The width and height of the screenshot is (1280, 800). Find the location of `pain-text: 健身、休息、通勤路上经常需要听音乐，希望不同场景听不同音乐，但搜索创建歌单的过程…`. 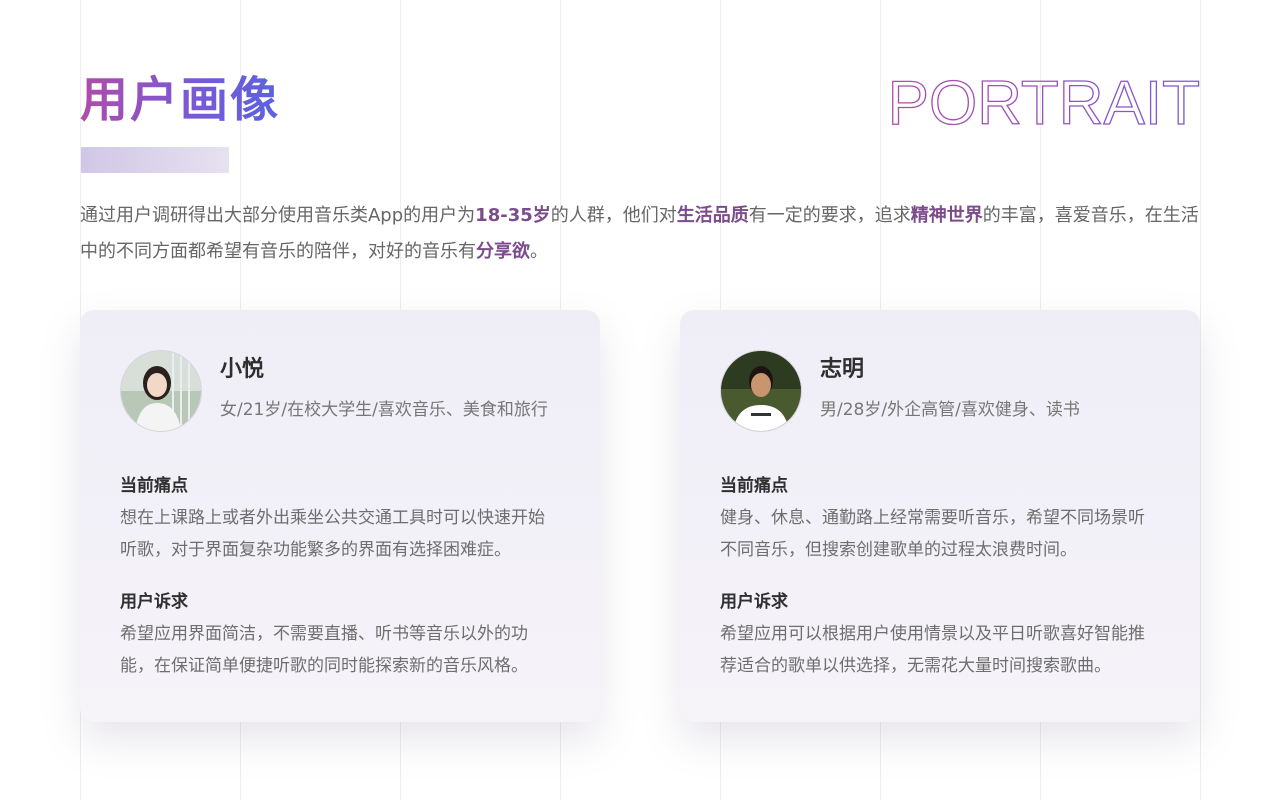

pain-text: 健身、休息、通勤路上经常需要听音乐，希望不同场景听不同音乐，但搜索创建歌单的过程… is located at coordinates (932, 534).